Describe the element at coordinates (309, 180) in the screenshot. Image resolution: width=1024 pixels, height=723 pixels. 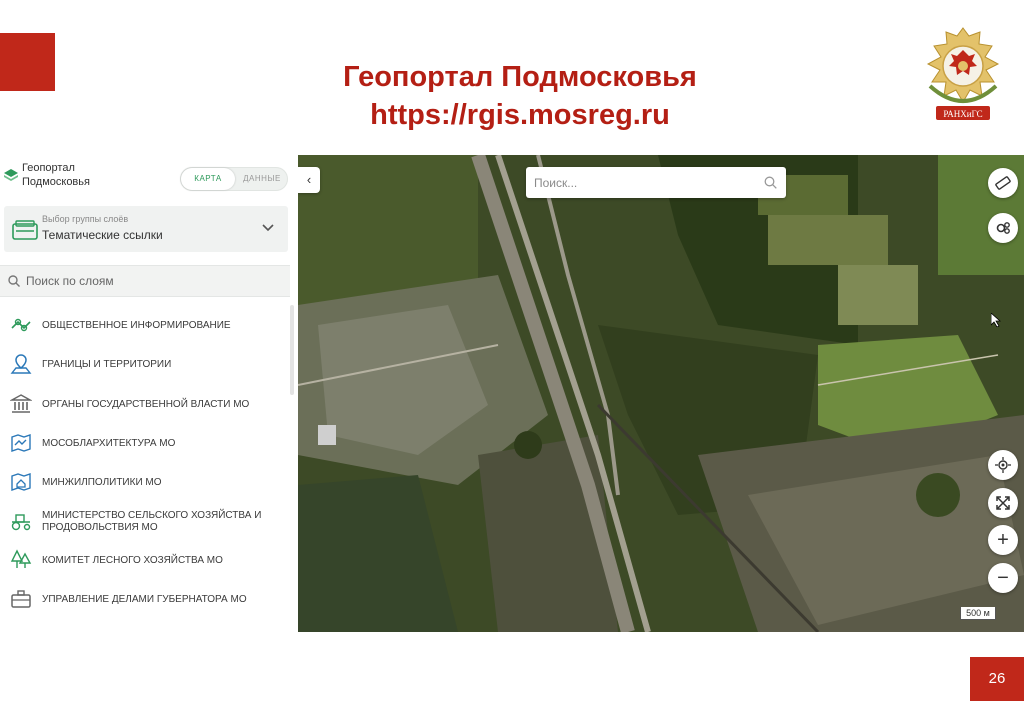
I see `collapse-sidebar-button: ‹` at that location.